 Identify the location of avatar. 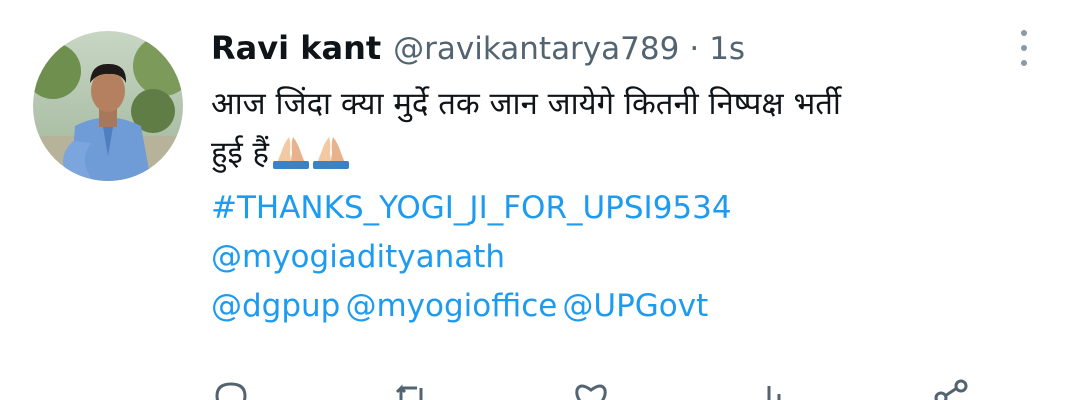
(108, 106).